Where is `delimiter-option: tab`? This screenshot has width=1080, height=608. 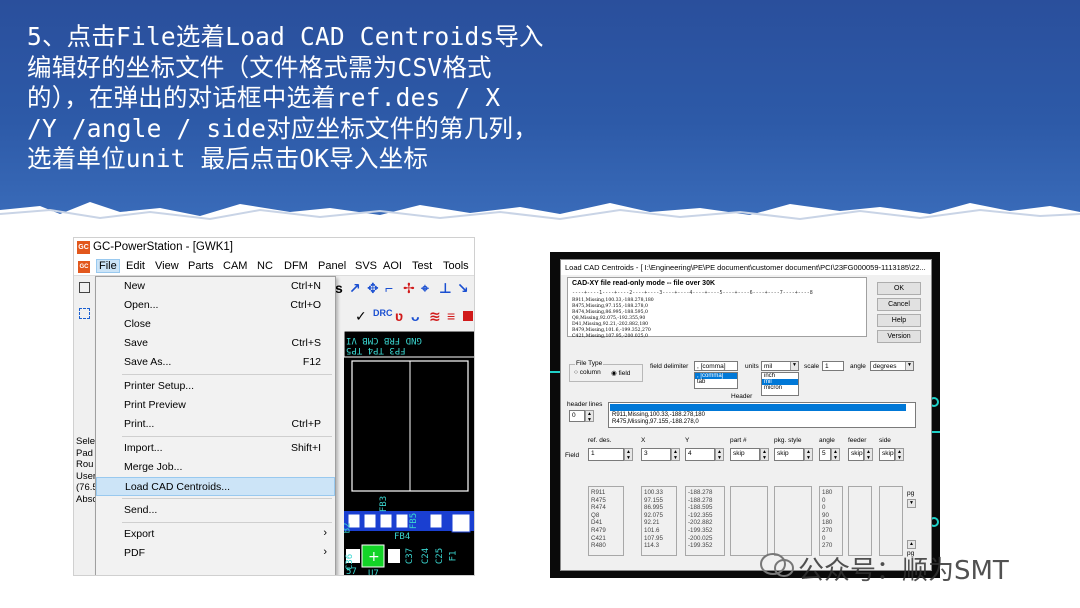
delimiter-option: tab is located at coordinates (716, 382).